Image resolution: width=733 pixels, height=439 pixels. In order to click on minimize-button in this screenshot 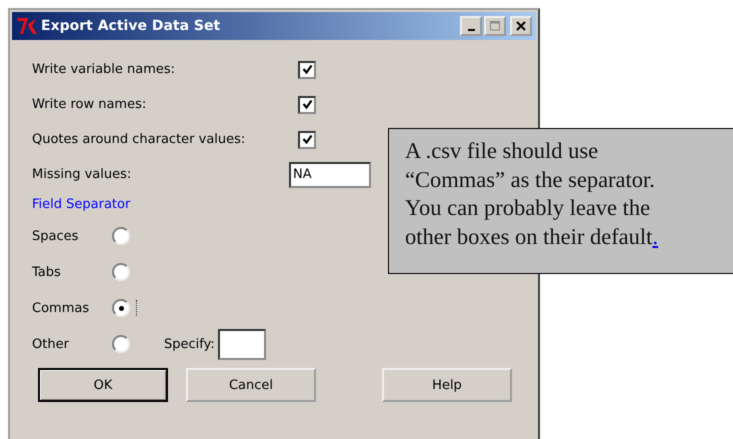, I will do `click(471, 26)`.